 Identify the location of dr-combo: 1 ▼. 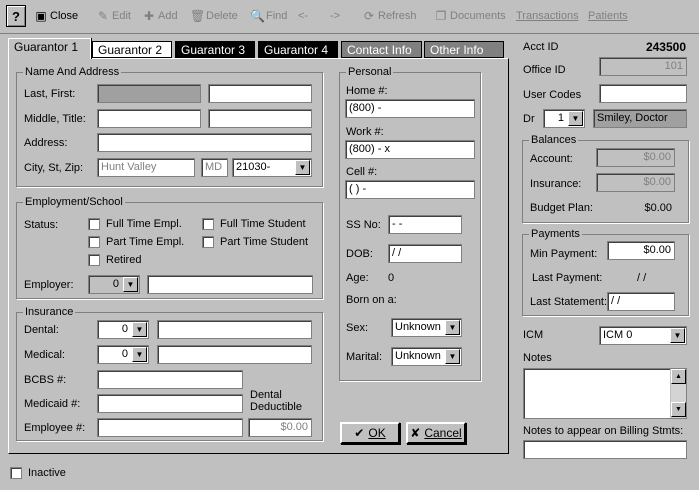
(564, 118).